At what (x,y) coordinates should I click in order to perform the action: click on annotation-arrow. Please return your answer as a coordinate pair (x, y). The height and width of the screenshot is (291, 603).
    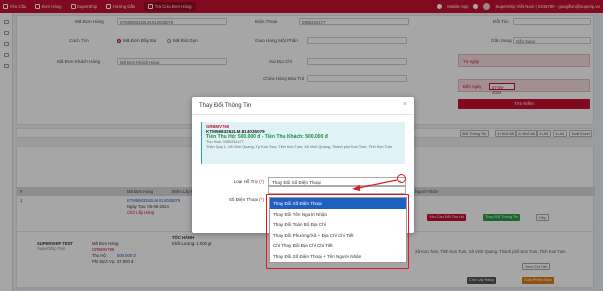
    Looking at the image, I should click on (375, 185).